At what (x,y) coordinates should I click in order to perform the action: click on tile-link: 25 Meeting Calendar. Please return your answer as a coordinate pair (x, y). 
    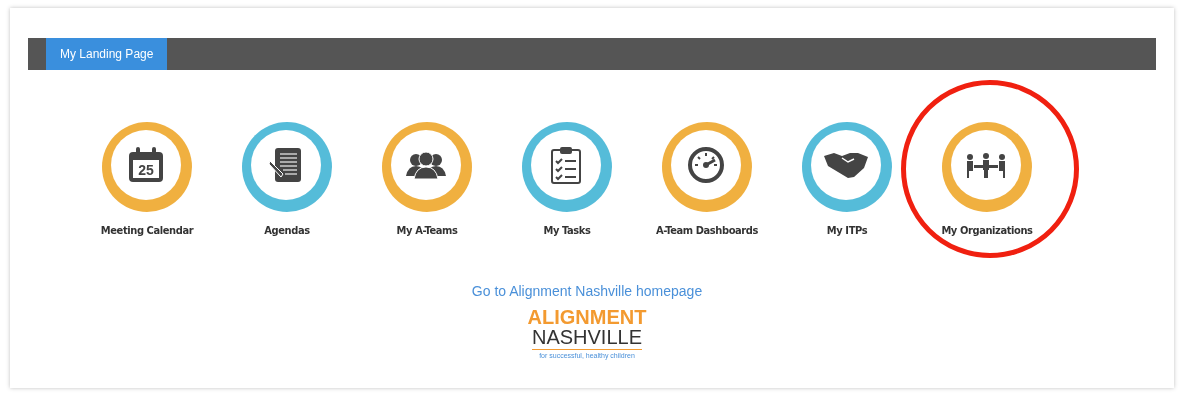
    Looking at the image, I should click on (147, 179).